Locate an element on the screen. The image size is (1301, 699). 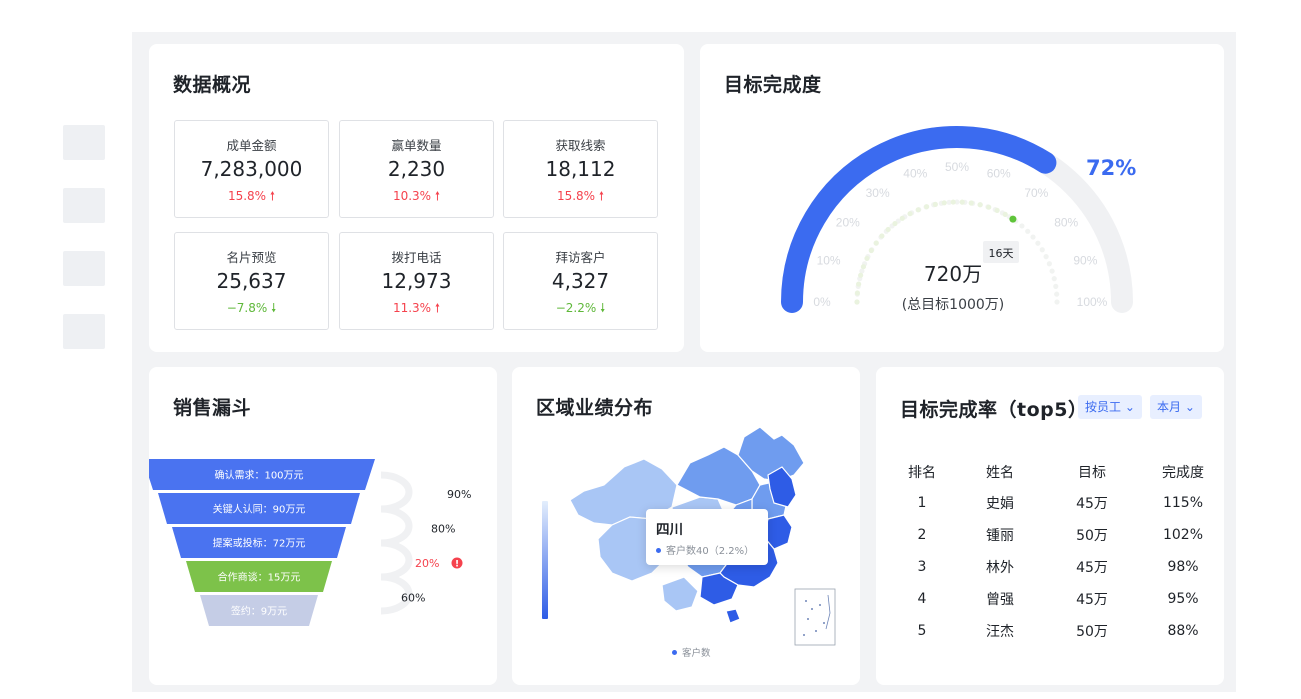
gauge-scale-label: 80% is located at coordinates (1066, 223).